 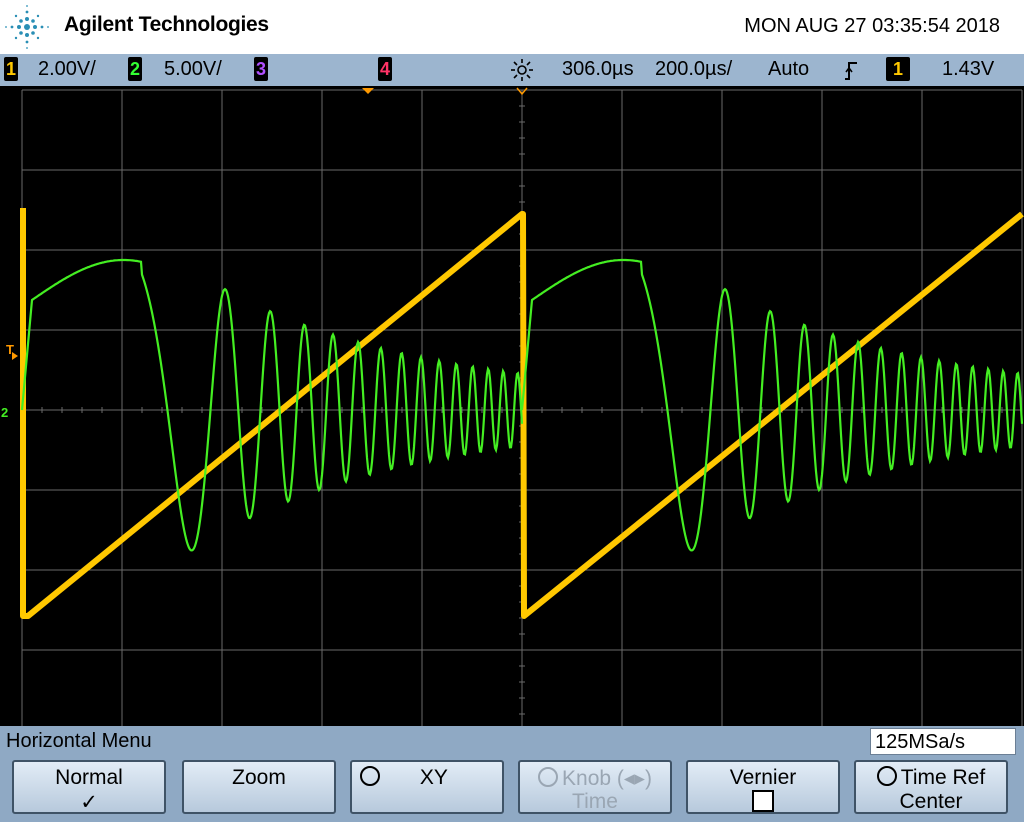 I want to click on time-reference-softkey: Time Ref Center, so click(x=931, y=787).